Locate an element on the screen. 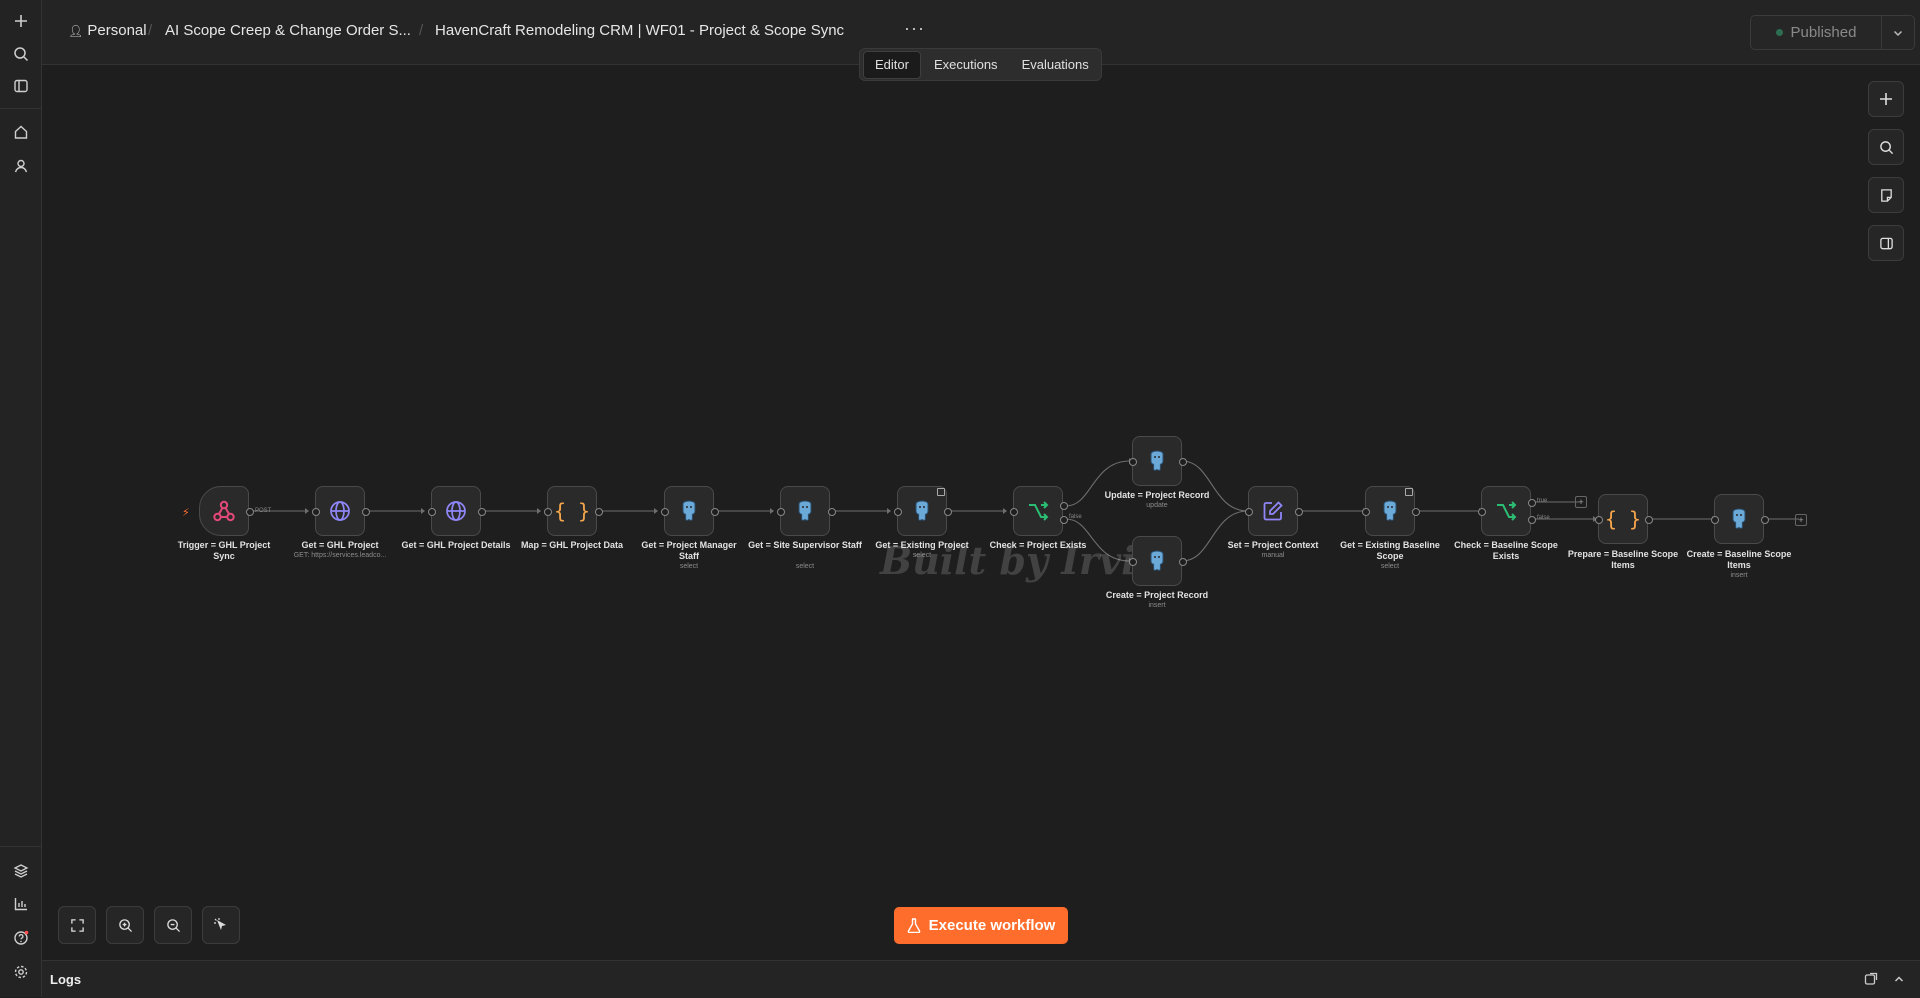 The height and width of the screenshot is (998, 1920). node-set-project-context is located at coordinates (1273, 511).